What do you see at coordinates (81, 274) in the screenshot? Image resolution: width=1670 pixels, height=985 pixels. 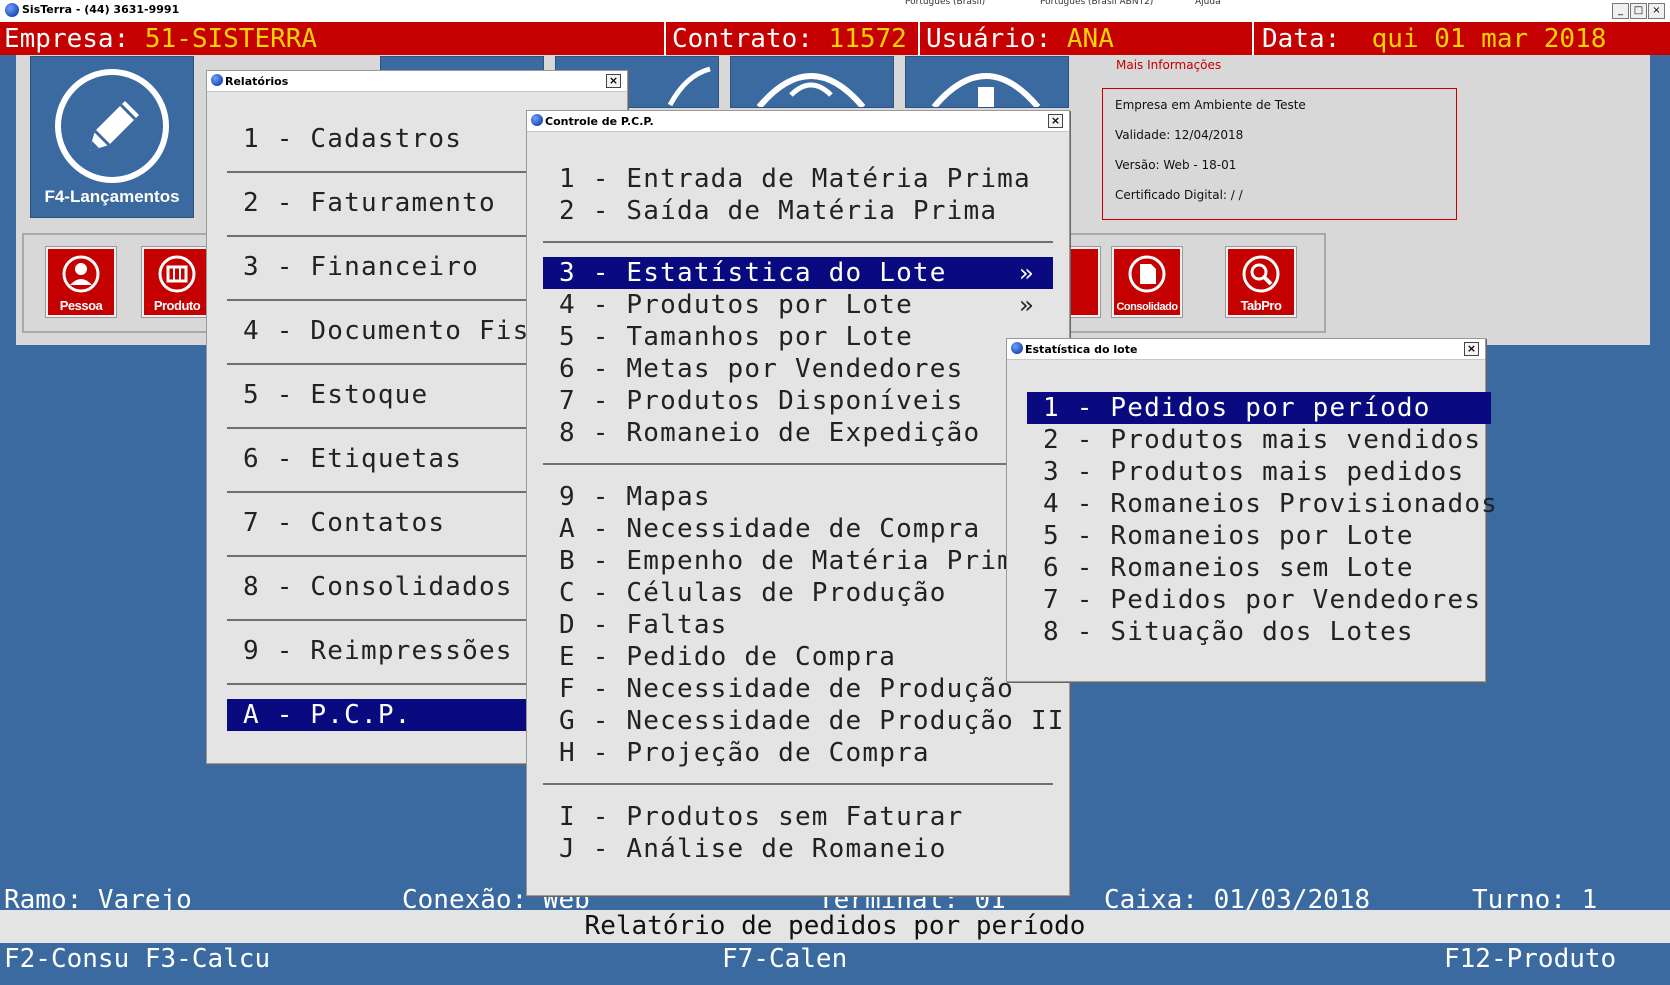 I see `person-icon` at bounding box center [81, 274].